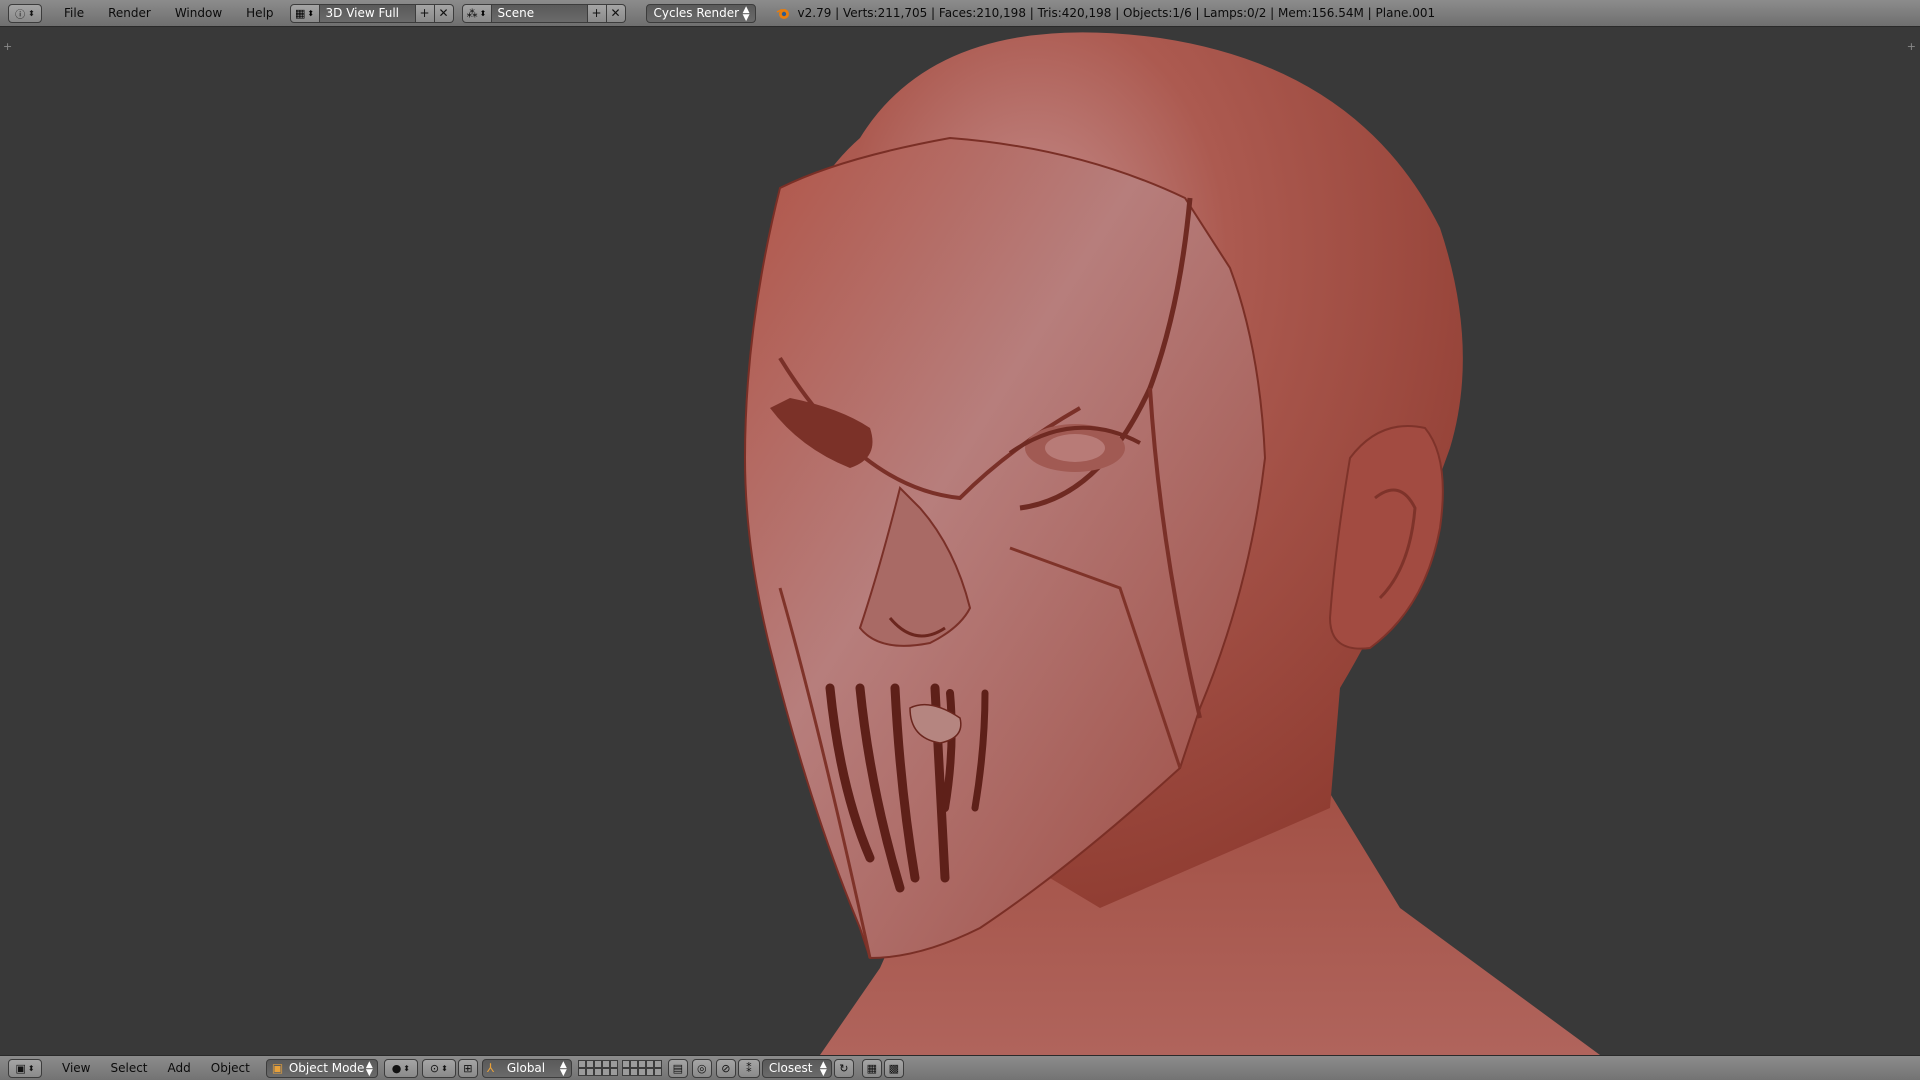  I want to click on menu-select: Select, so click(128, 1068).